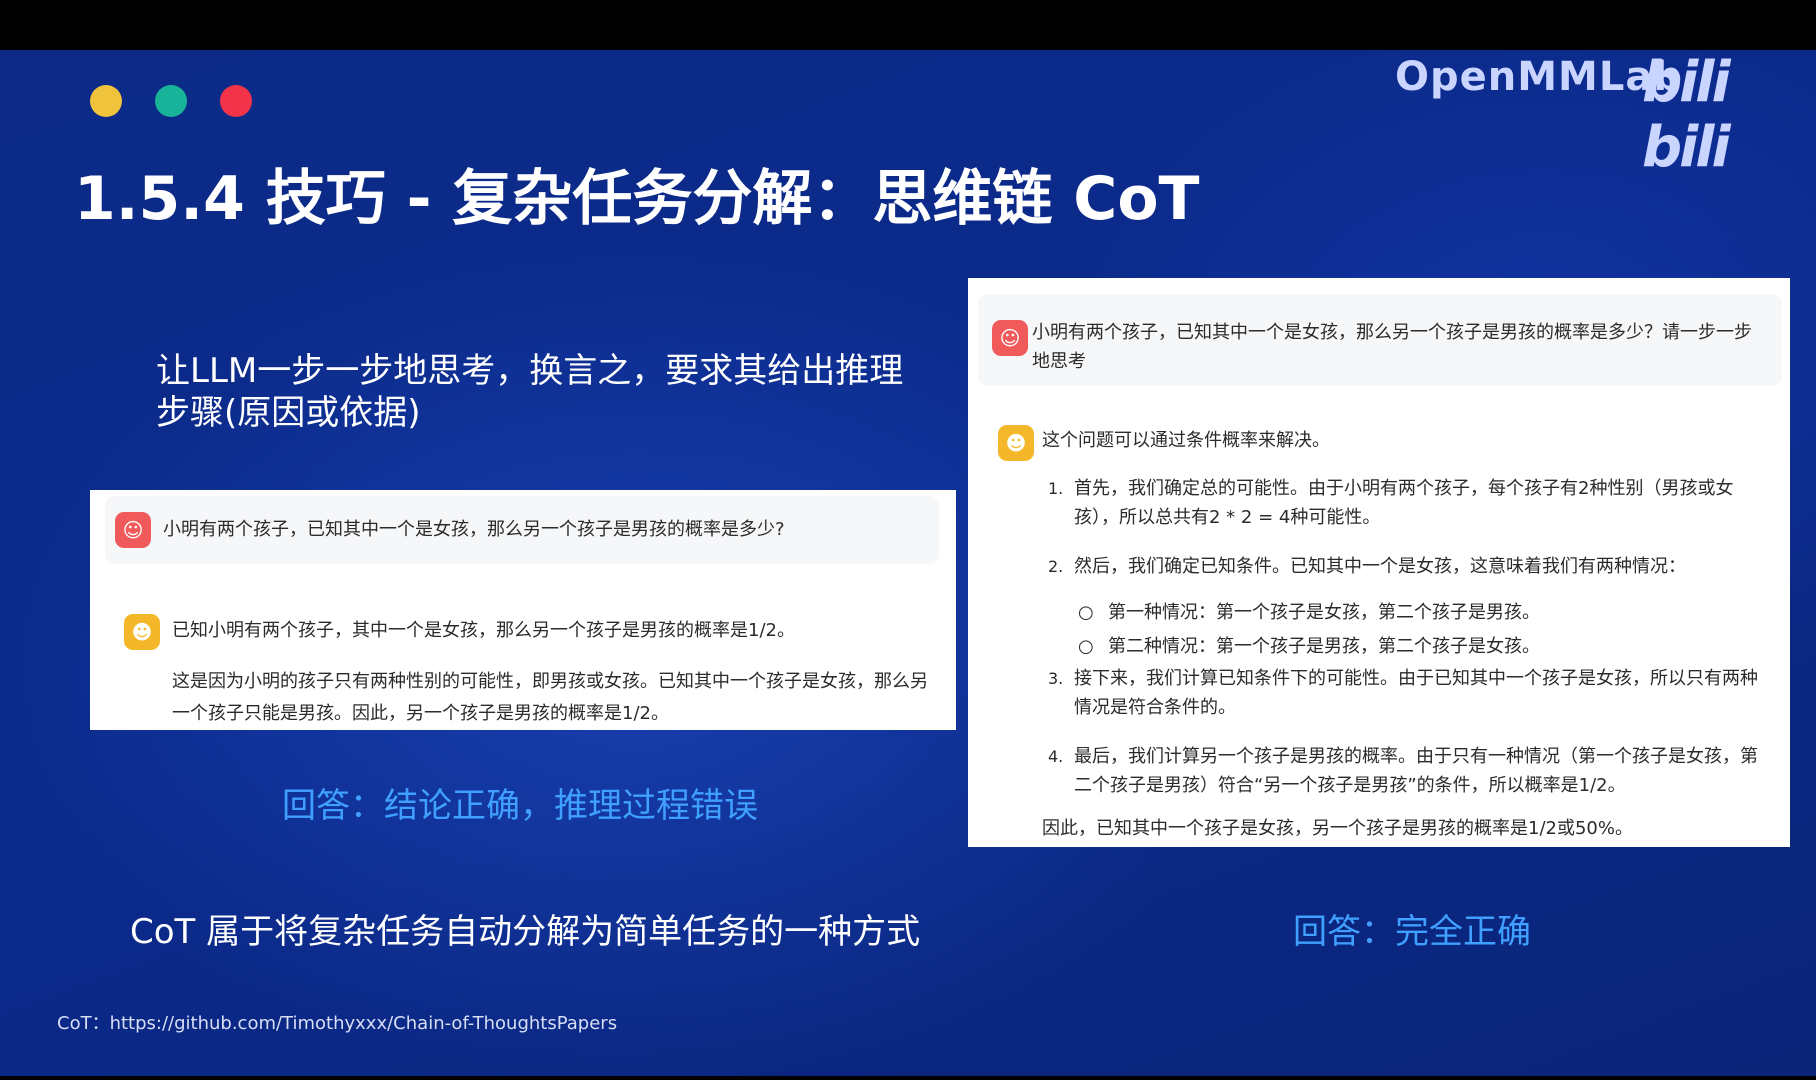 The width and height of the screenshot is (1816, 1080). What do you see at coordinates (908, 1078) in the screenshot?
I see `bottom-bar` at bounding box center [908, 1078].